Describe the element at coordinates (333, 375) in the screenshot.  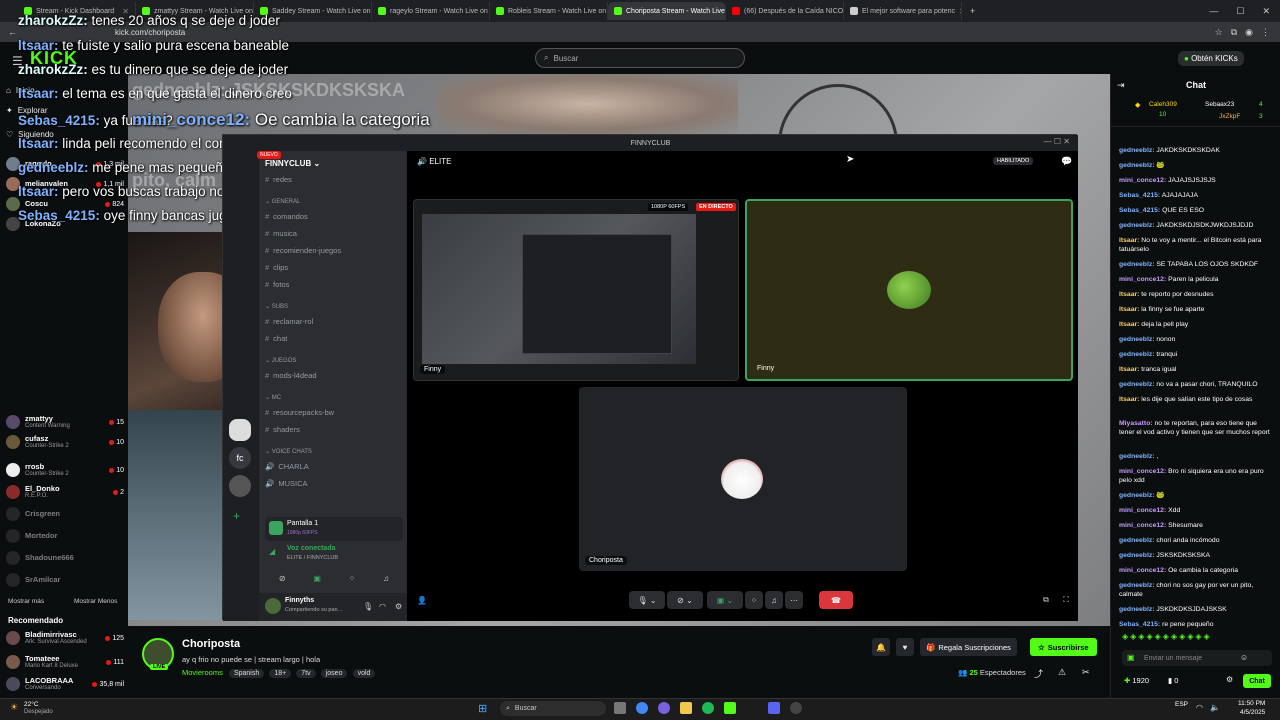
I see `channel-item: # mods-l4dead` at that location.